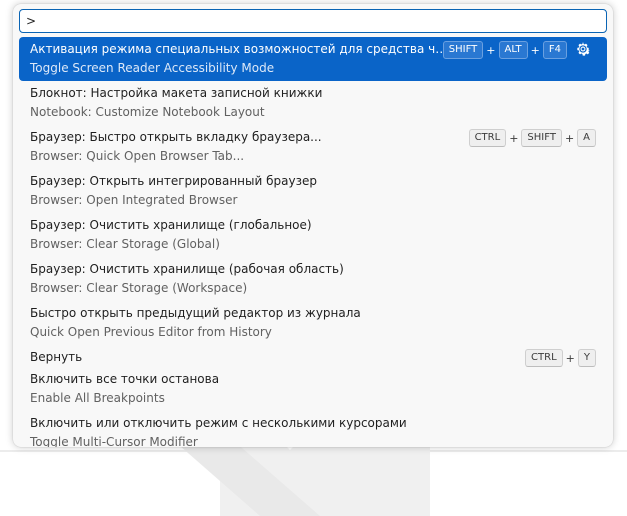  Describe the element at coordinates (173, 181) in the screenshot. I see `command-item-label: Браузер: Открыть интегрированный браузер` at that location.